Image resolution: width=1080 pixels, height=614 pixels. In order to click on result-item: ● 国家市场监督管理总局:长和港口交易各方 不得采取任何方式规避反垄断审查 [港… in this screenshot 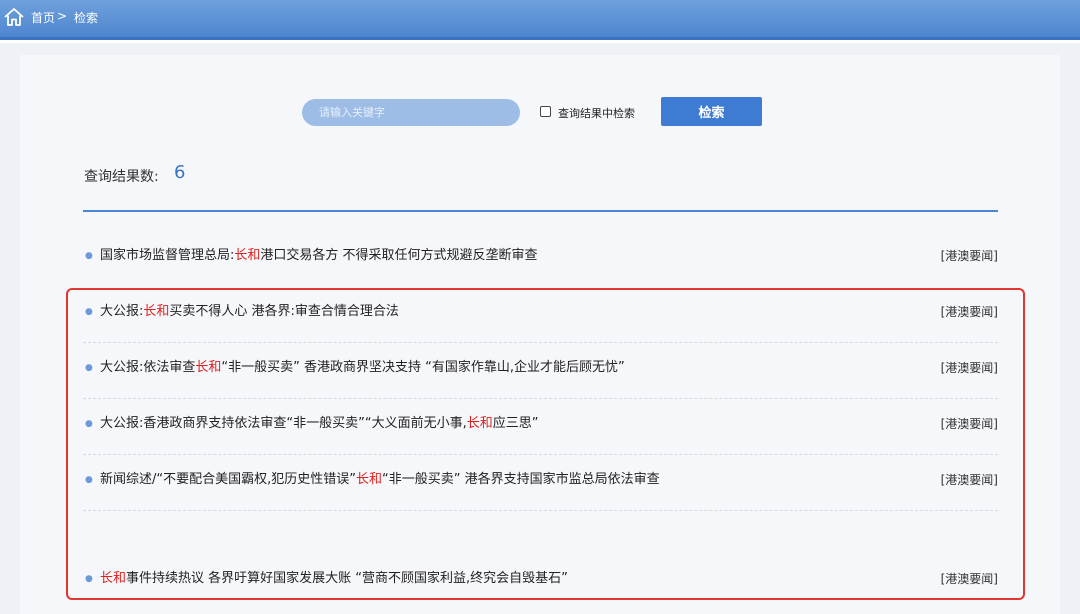, I will do `click(540, 256)`.